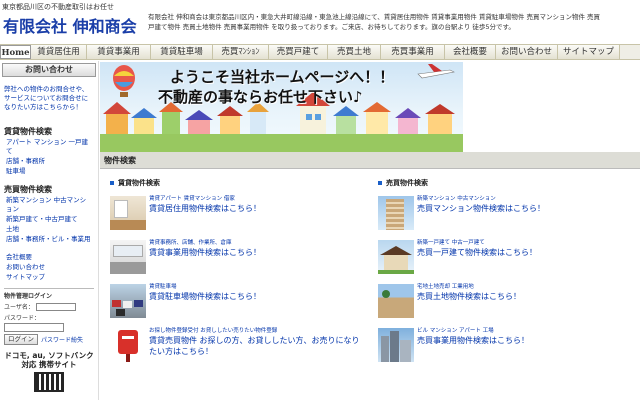 The width and height of the screenshot is (640, 400). What do you see at coordinates (139, 183) in the screenshot?
I see `rental-column-heading-label: 賃貸物件検索` at bounding box center [139, 183].